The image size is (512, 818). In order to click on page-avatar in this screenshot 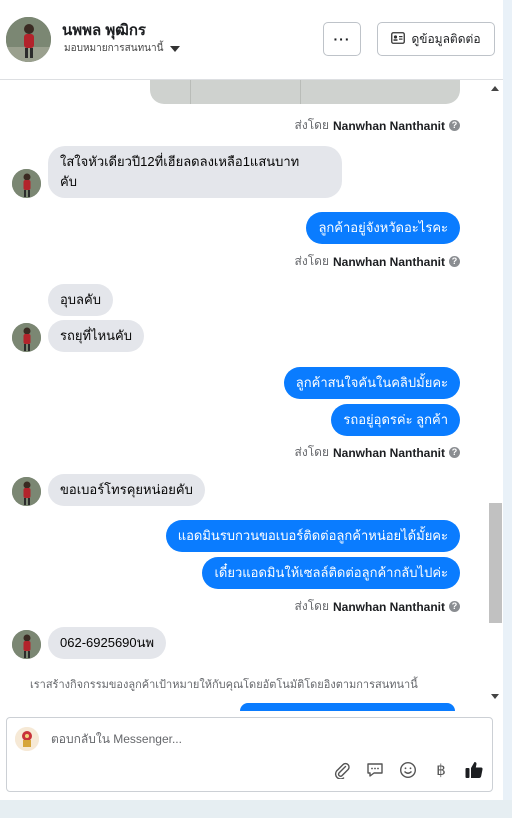, I will do `click(27, 739)`.